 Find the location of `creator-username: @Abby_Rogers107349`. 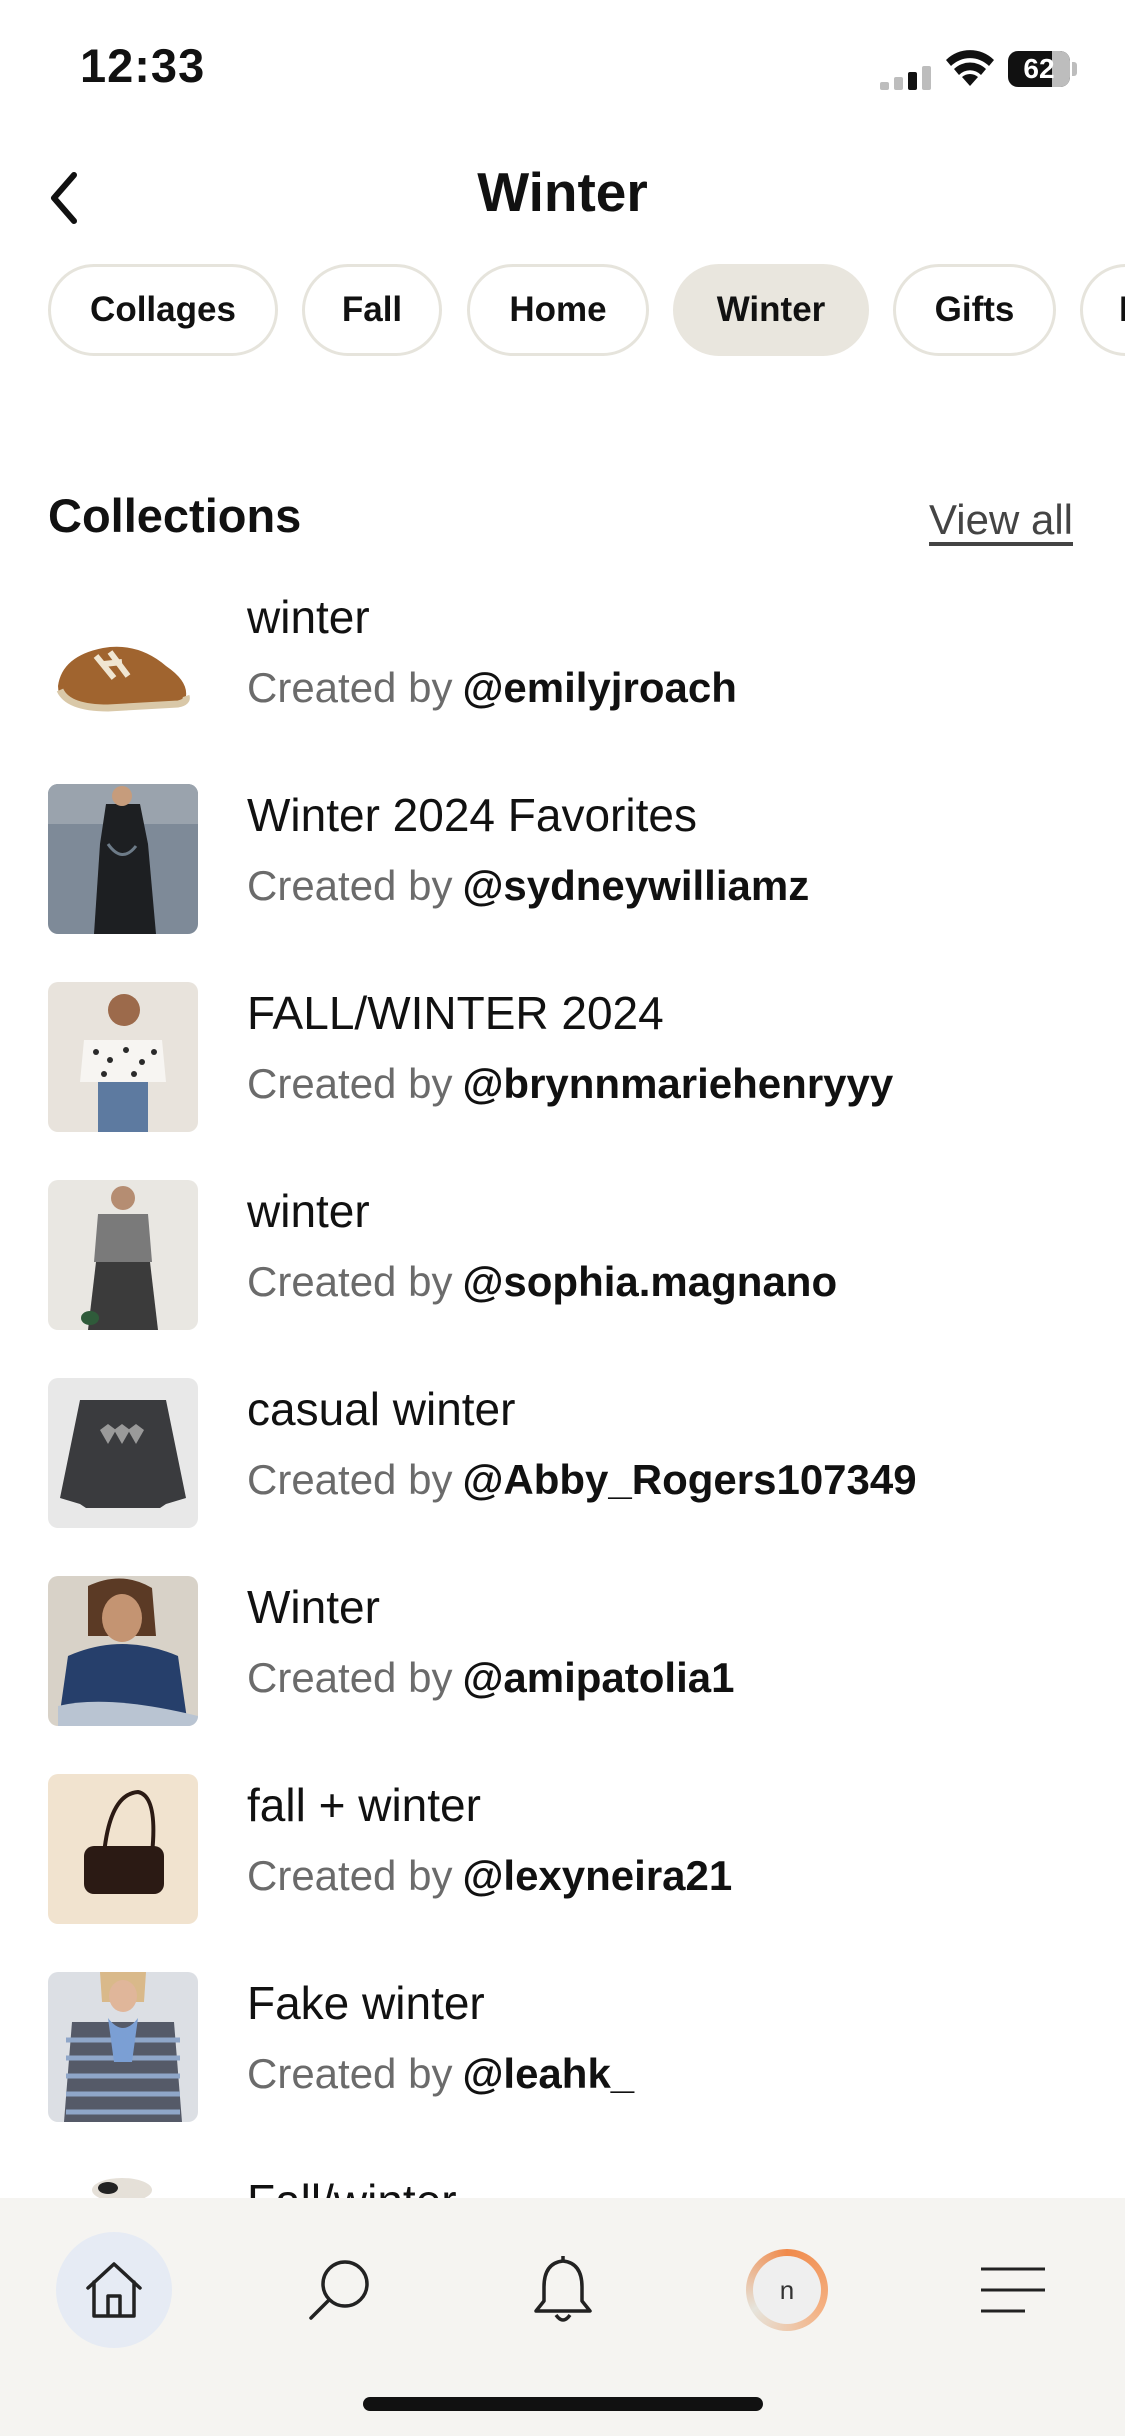

creator-username: @Abby_Rogers107349 is located at coordinates (689, 1479).